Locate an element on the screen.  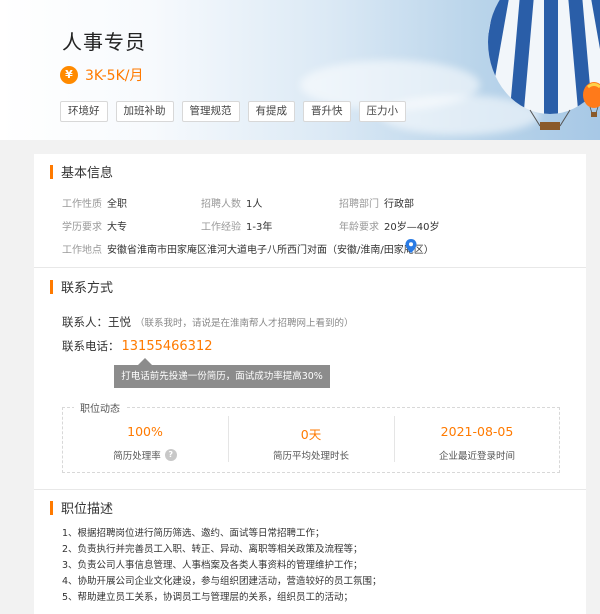
small-balloon-icon is located at coordinates (591, 99).